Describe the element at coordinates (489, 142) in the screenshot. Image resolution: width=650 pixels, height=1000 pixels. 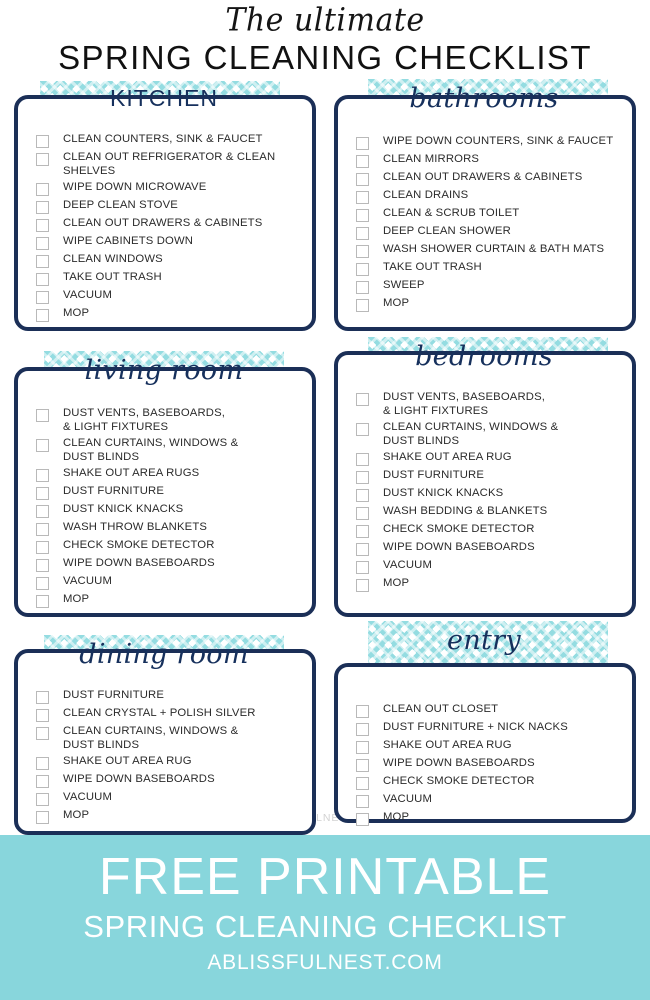
I see `checklist-item: WIPE DOWN COUNTERS, SINK & FAUCET` at that location.